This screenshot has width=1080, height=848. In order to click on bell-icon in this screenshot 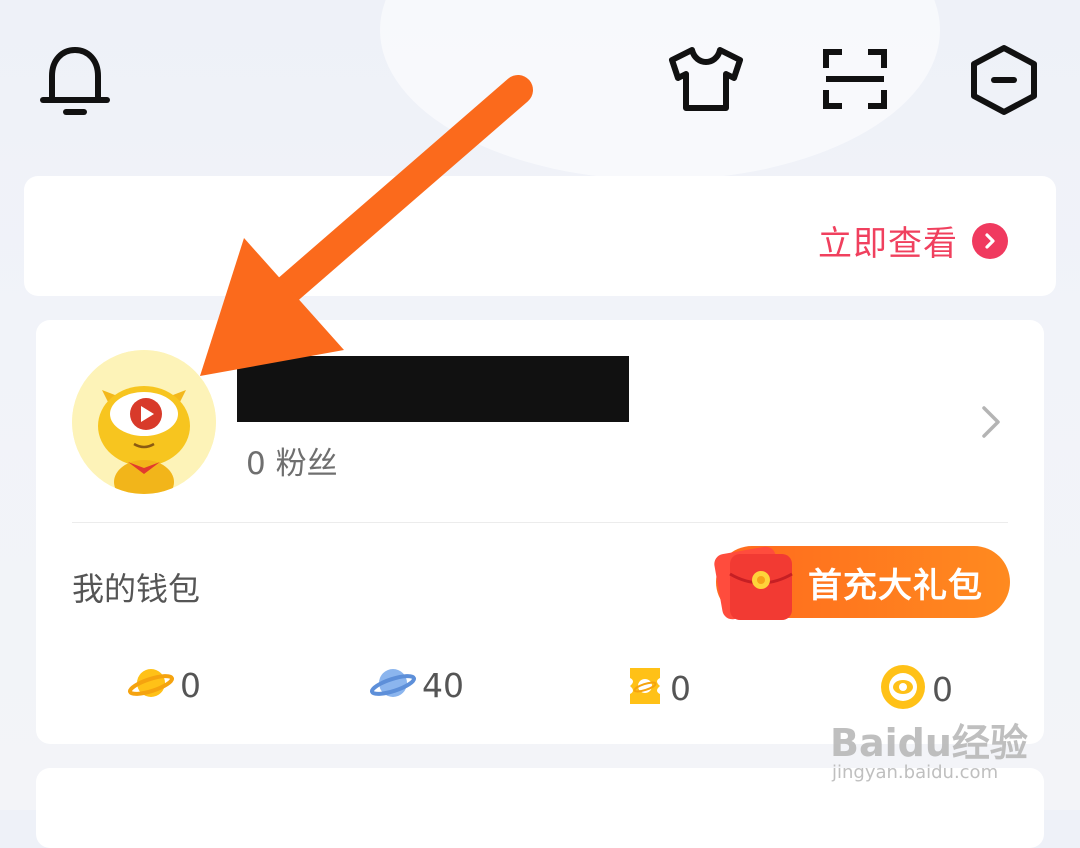, I will do `click(75, 80)`.